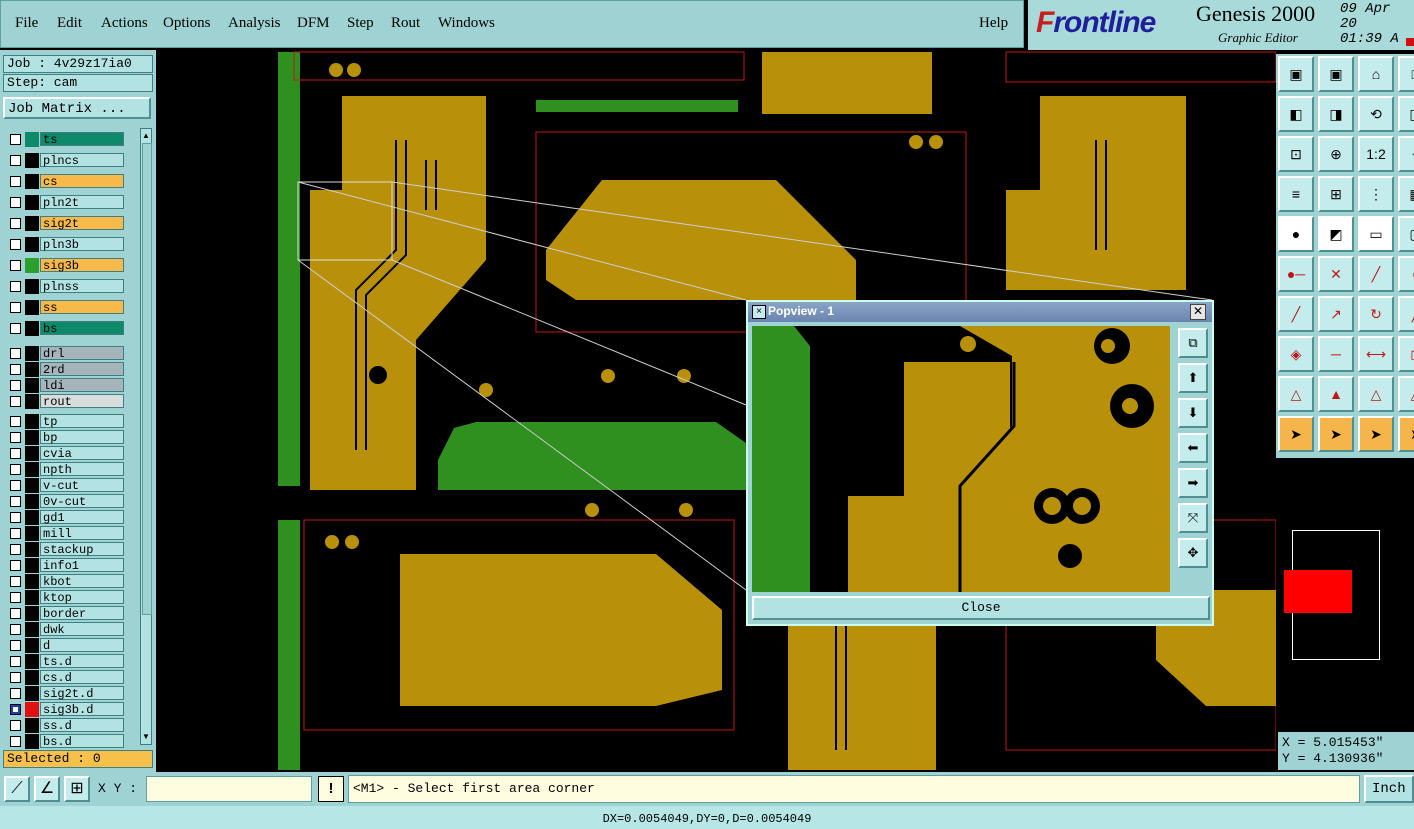  Describe the element at coordinates (1296, 114) in the screenshot. I see `move-left-icon: ◧` at that location.